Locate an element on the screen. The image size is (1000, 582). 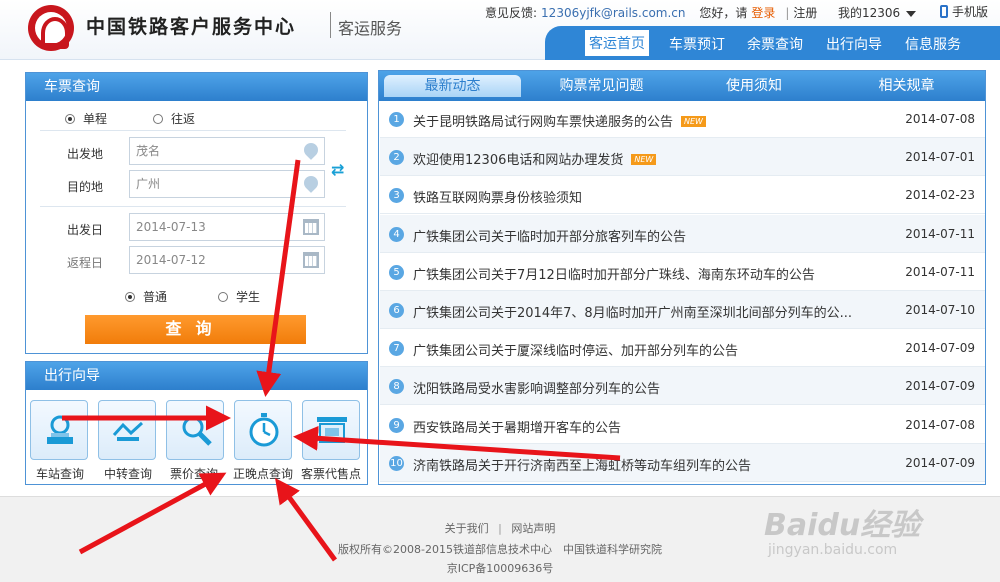
news-date: 2014-02-23 is located at coordinates (940, 195).